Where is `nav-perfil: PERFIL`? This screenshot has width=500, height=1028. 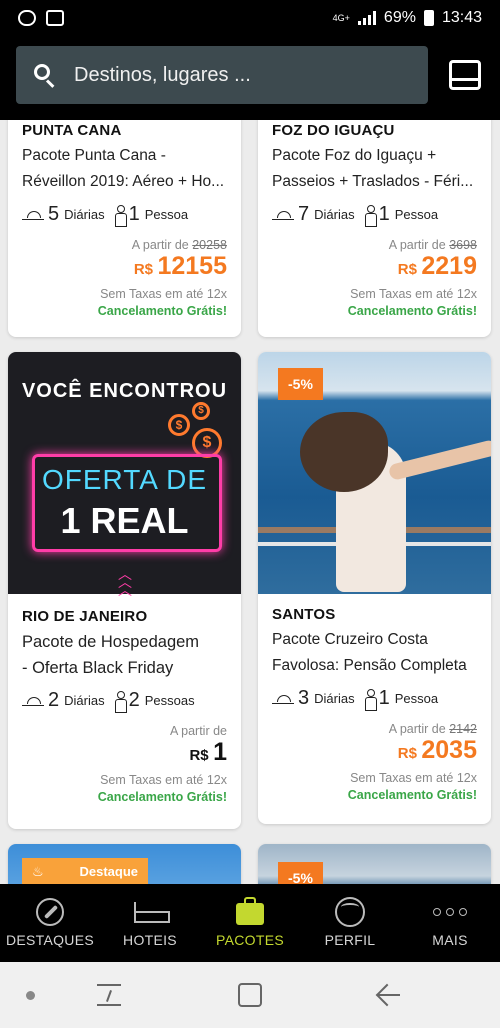
nav-perfil: PERFIL is located at coordinates (350, 923).